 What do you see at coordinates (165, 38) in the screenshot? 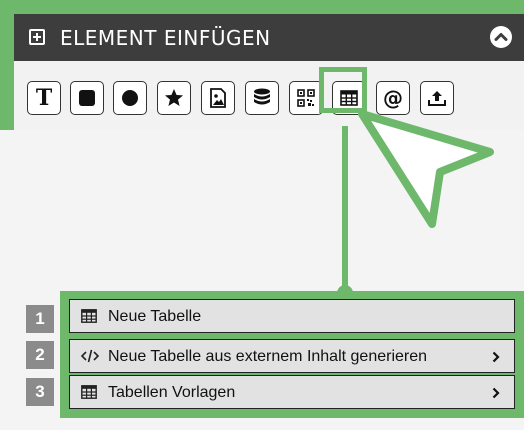
I see `panel-title: ELEMENT EINFÜGEN` at bounding box center [165, 38].